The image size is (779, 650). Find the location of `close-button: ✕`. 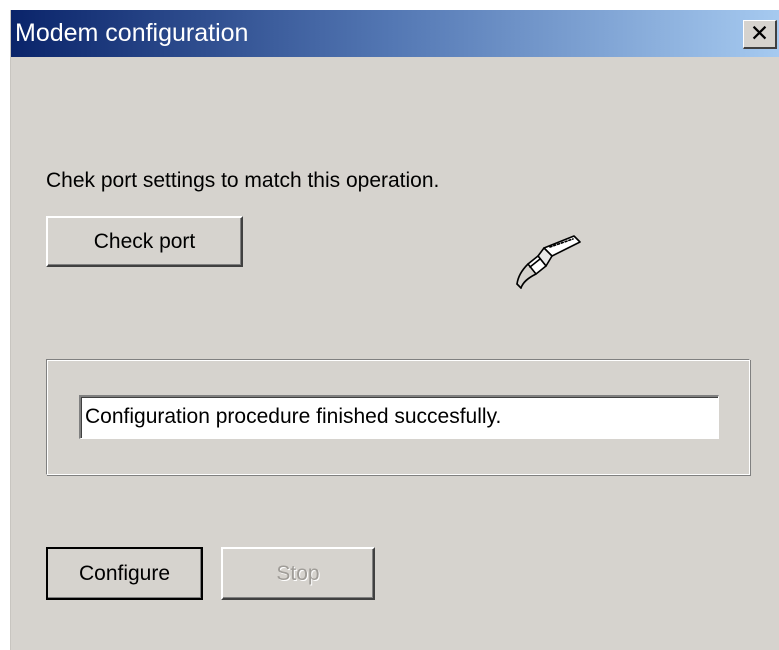

close-button: ✕ is located at coordinates (760, 34).